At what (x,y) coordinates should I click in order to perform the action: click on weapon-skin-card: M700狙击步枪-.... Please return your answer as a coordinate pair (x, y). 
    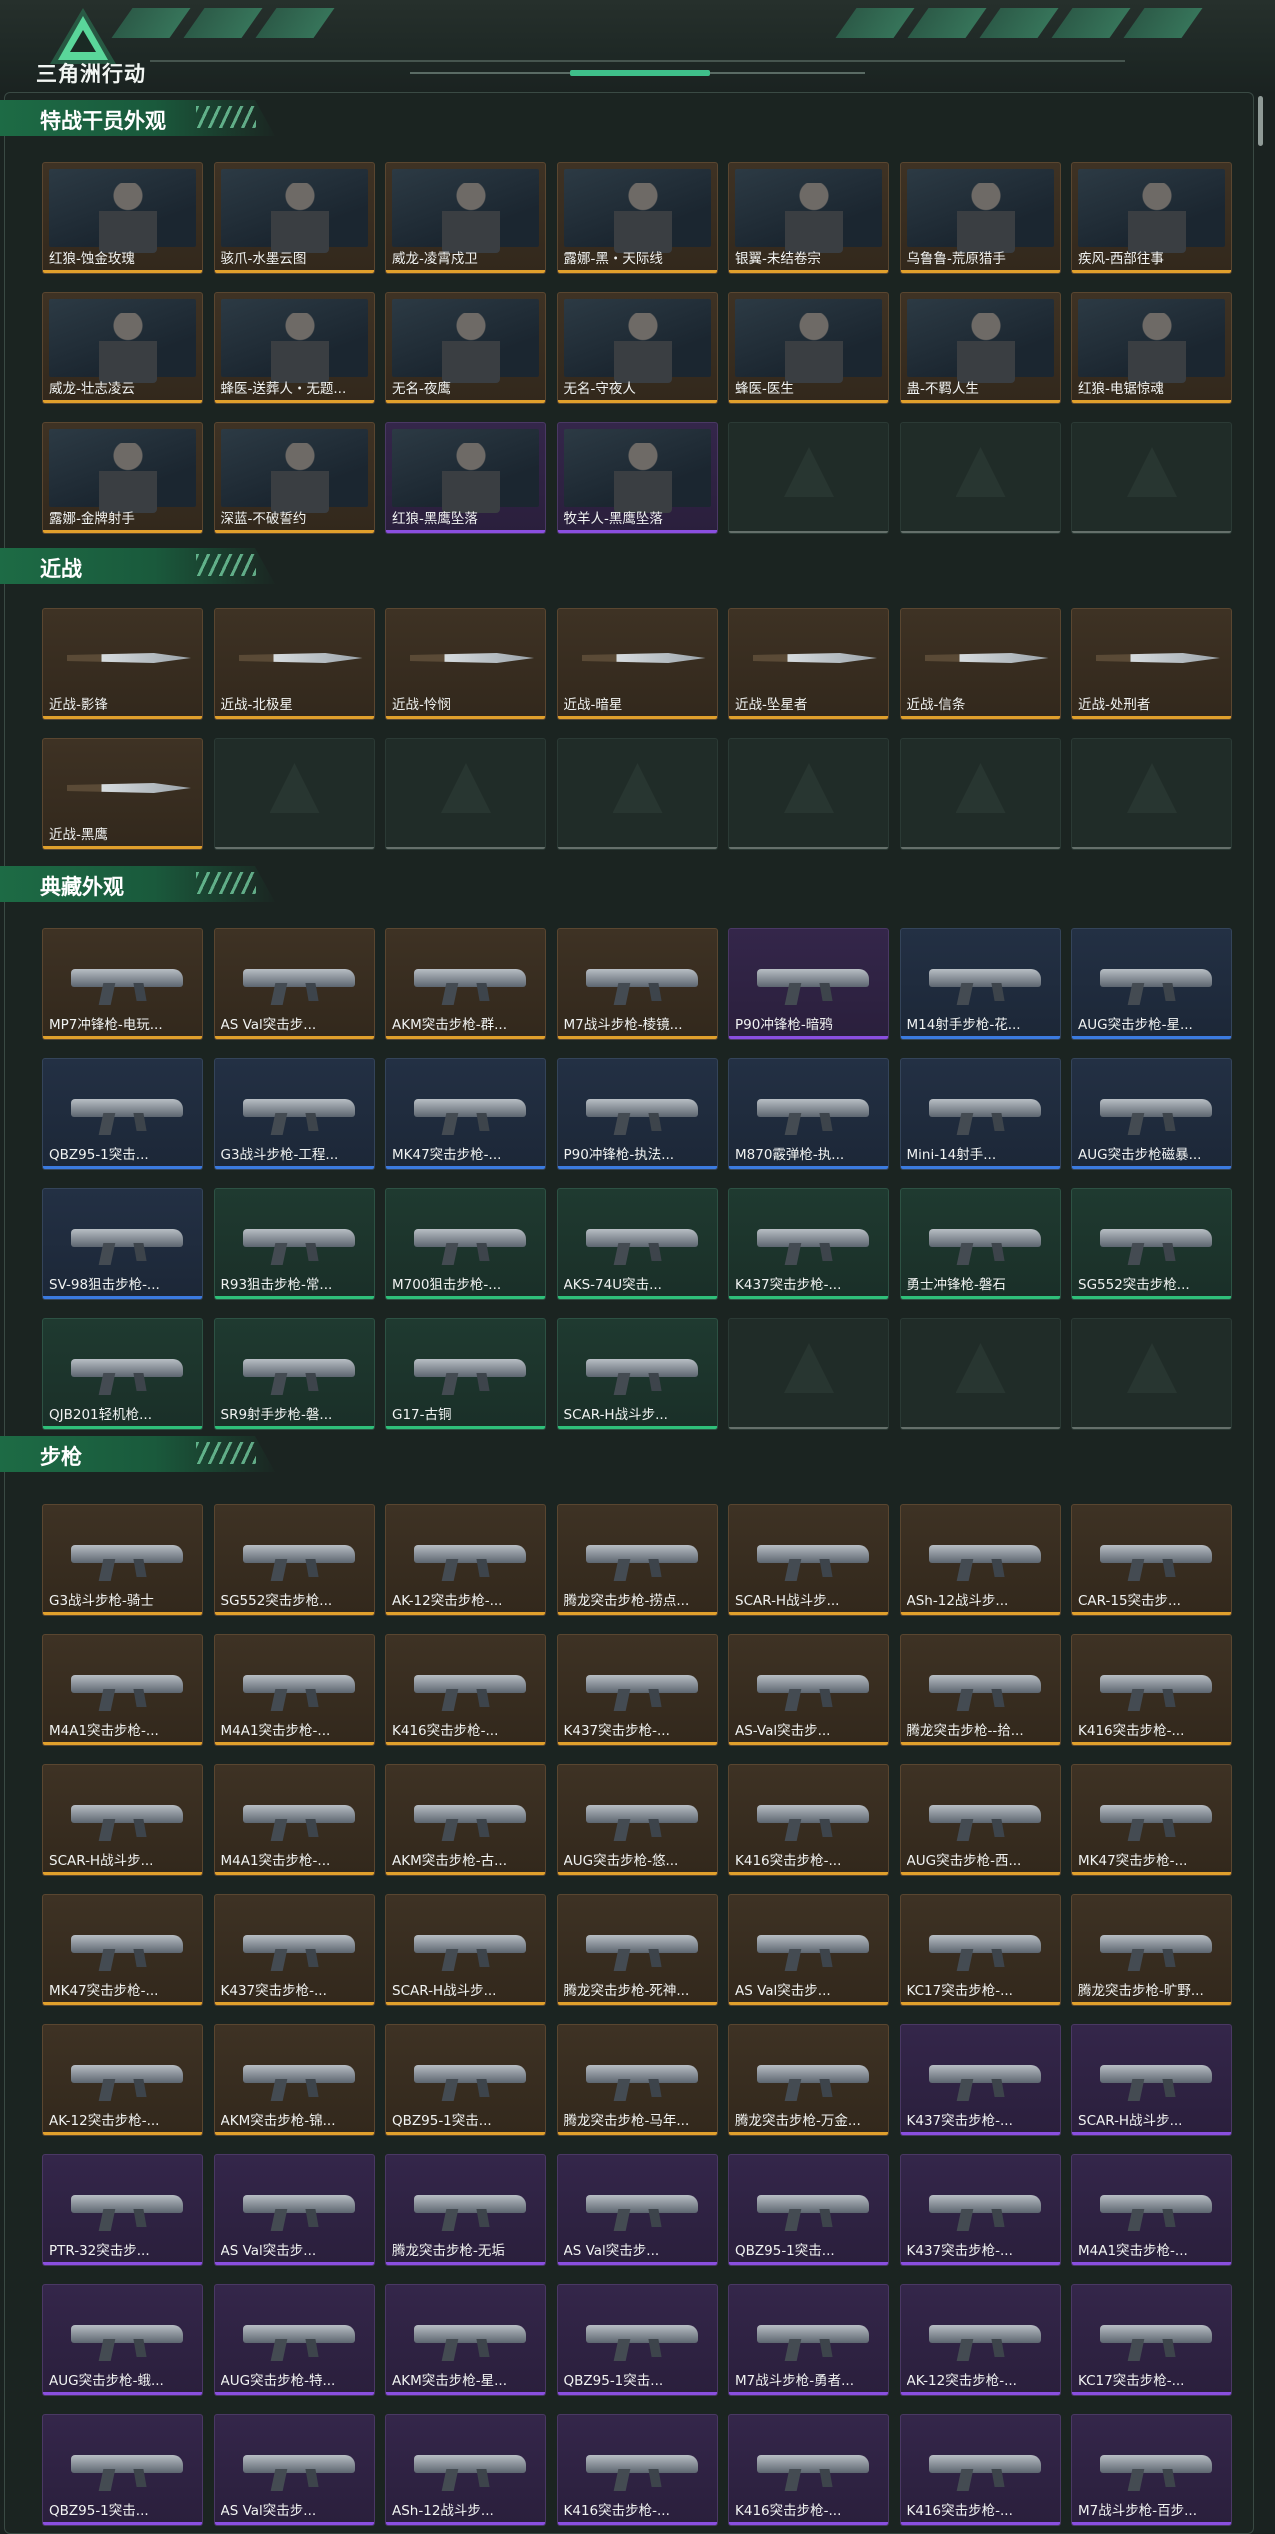
    Looking at the image, I should click on (465, 1244).